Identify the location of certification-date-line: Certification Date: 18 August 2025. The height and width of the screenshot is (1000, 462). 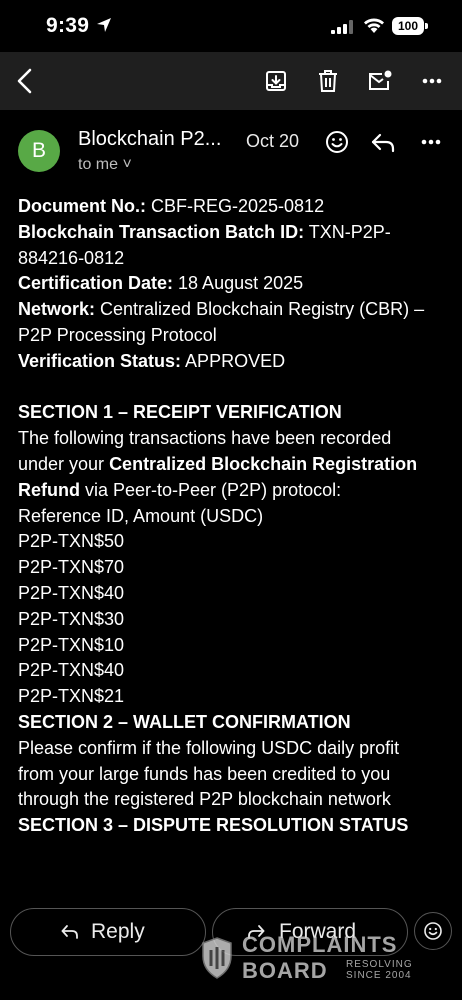
(228, 284).